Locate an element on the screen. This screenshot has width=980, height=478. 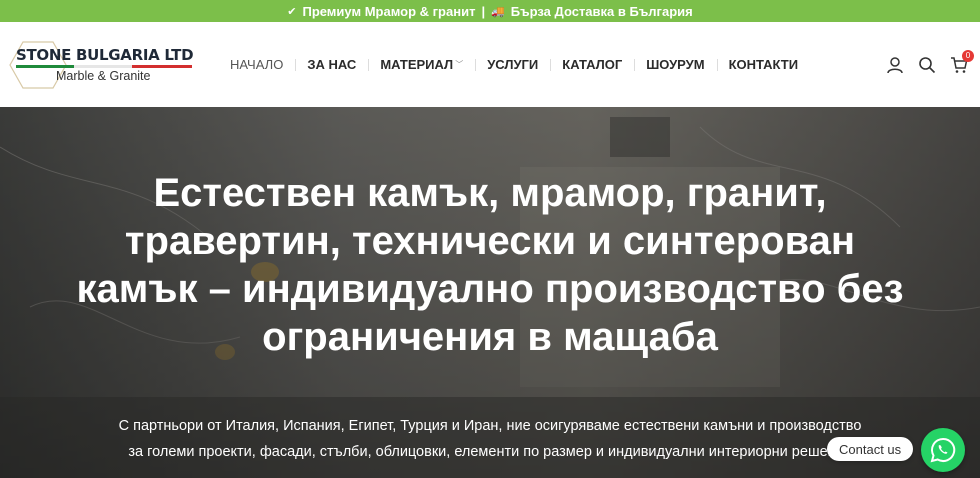
announcement-text-2: Бърза Доставка в България is located at coordinates (601, 11).